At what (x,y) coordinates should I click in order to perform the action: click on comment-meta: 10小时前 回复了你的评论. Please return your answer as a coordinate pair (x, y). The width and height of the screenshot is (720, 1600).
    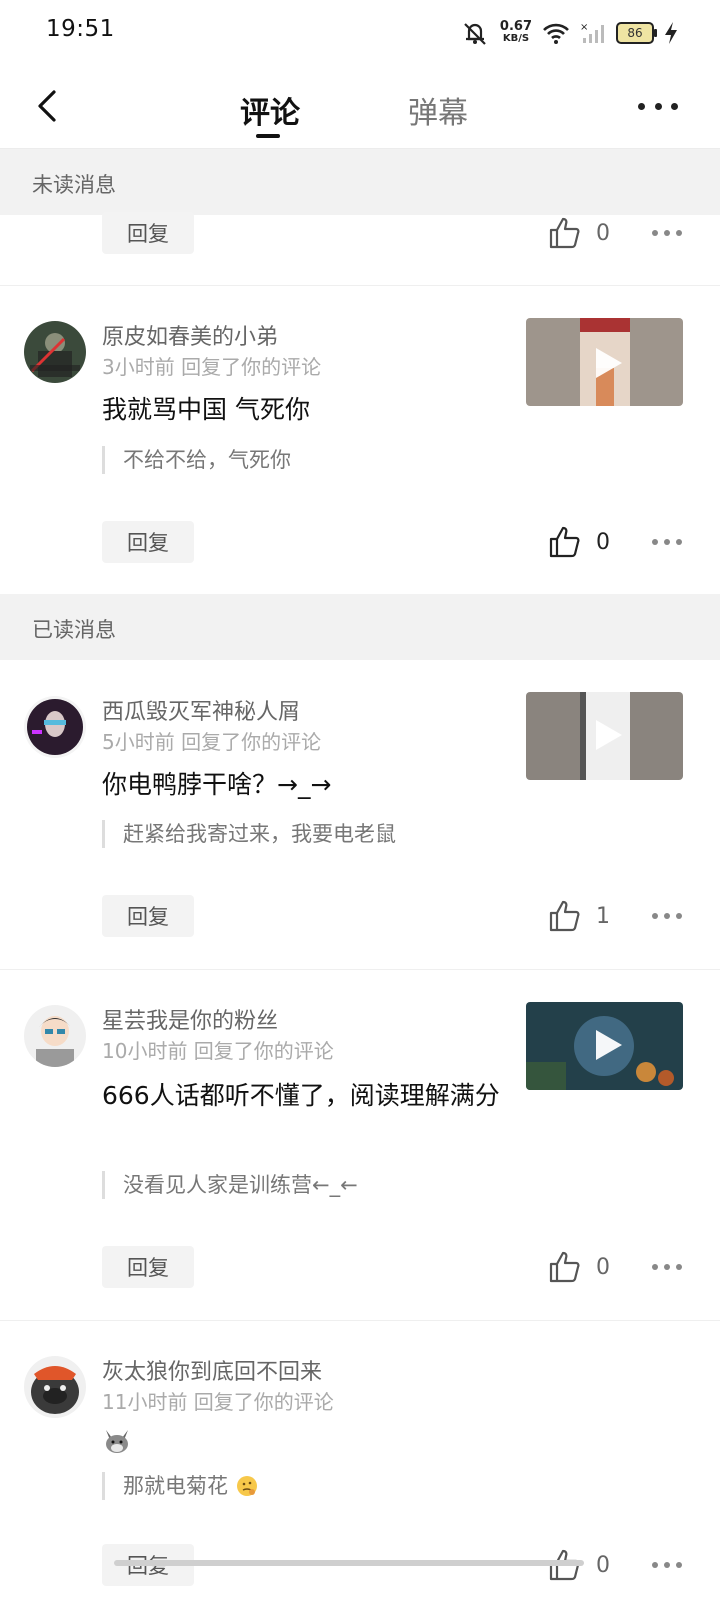
    Looking at the image, I should click on (218, 1051).